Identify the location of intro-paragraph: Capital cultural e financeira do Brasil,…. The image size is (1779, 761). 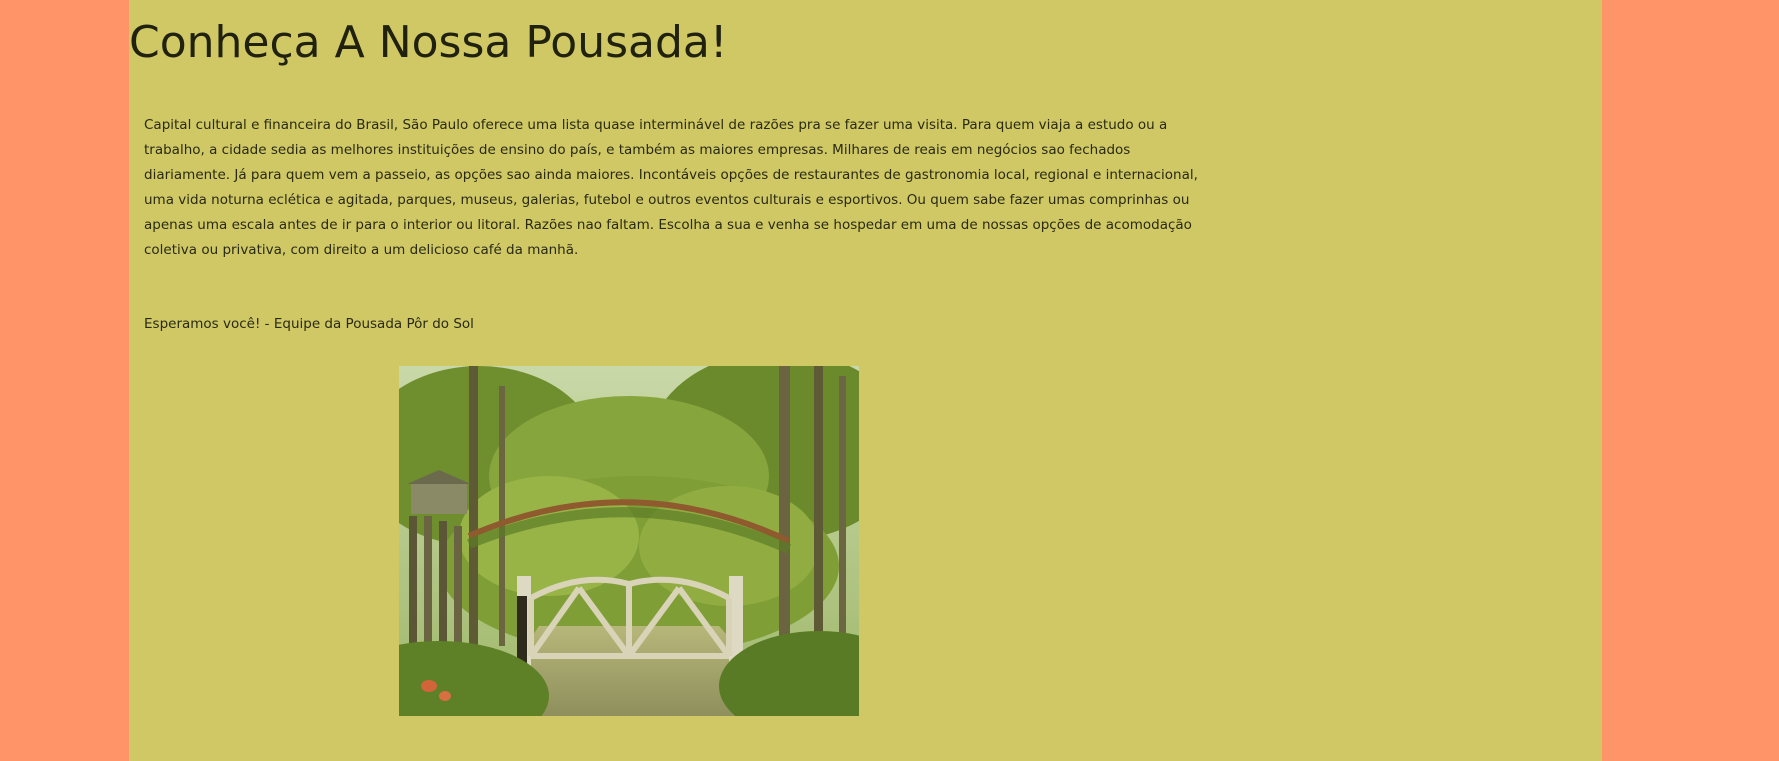
(671, 187).